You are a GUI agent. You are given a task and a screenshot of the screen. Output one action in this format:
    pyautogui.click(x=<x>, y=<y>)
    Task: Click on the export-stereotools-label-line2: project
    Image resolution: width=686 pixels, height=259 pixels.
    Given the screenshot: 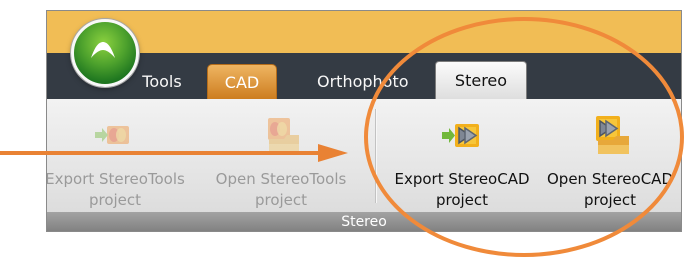 What is the action you would take?
    pyautogui.click(x=115, y=200)
    